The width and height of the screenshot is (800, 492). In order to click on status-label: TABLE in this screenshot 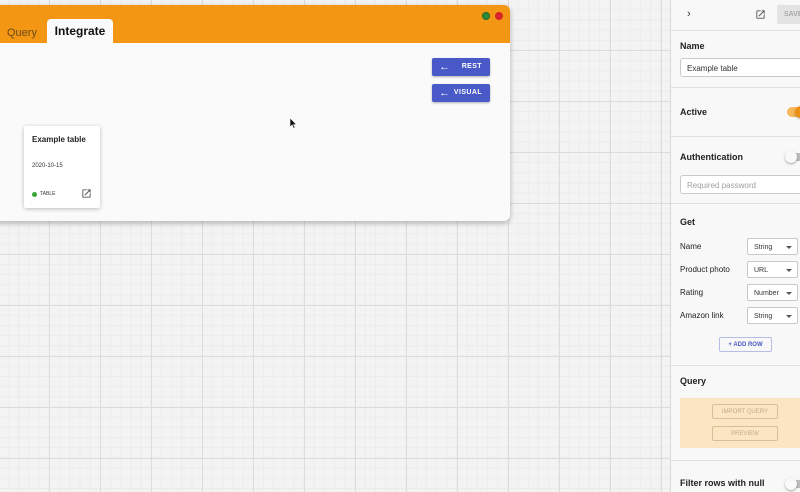, I will do `click(48, 194)`.